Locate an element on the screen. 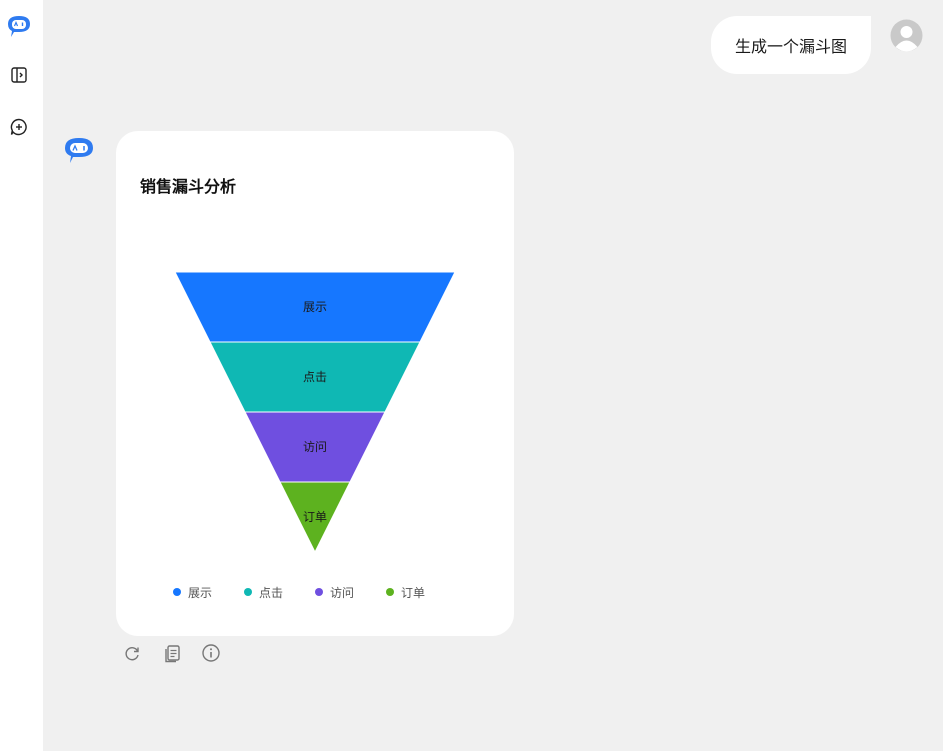 This screenshot has height=751, width=943. info-icon is located at coordinates (211, 653).